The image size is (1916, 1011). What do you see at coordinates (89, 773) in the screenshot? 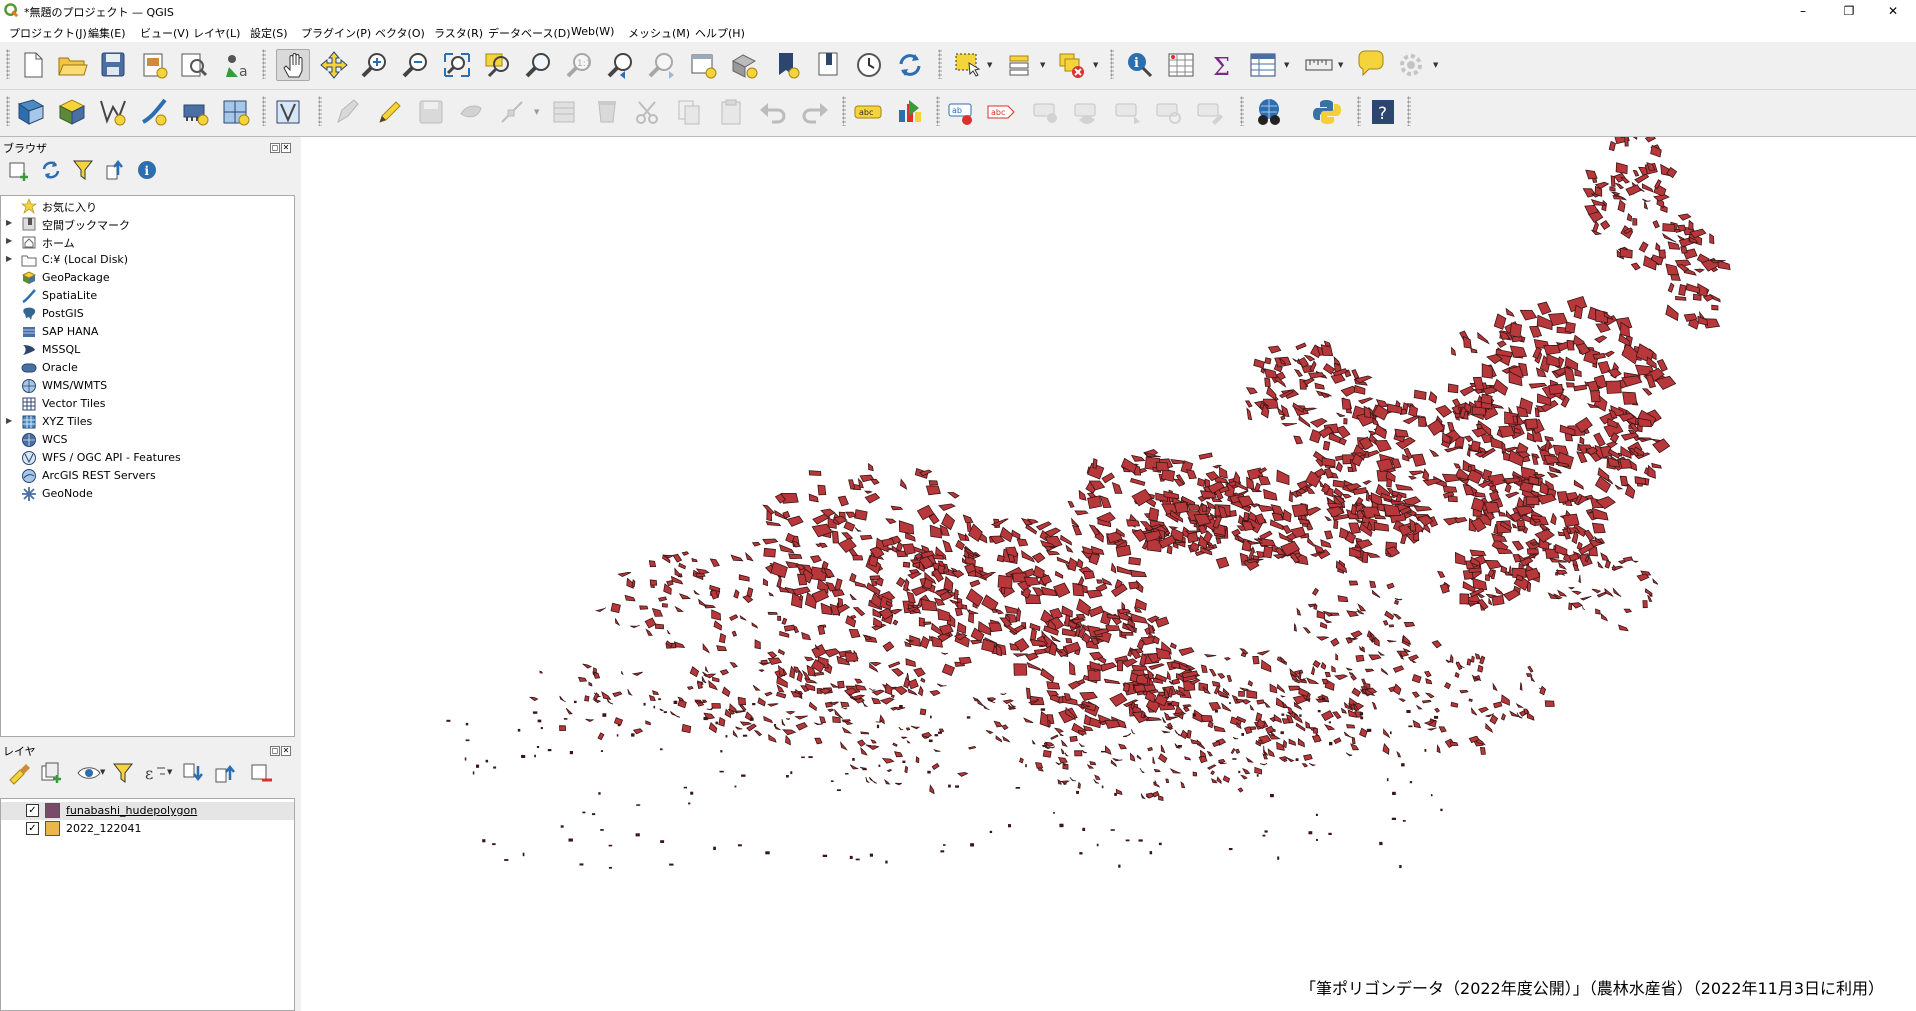
I see `manage-visibility-icon` at bounding box center [89, 773].